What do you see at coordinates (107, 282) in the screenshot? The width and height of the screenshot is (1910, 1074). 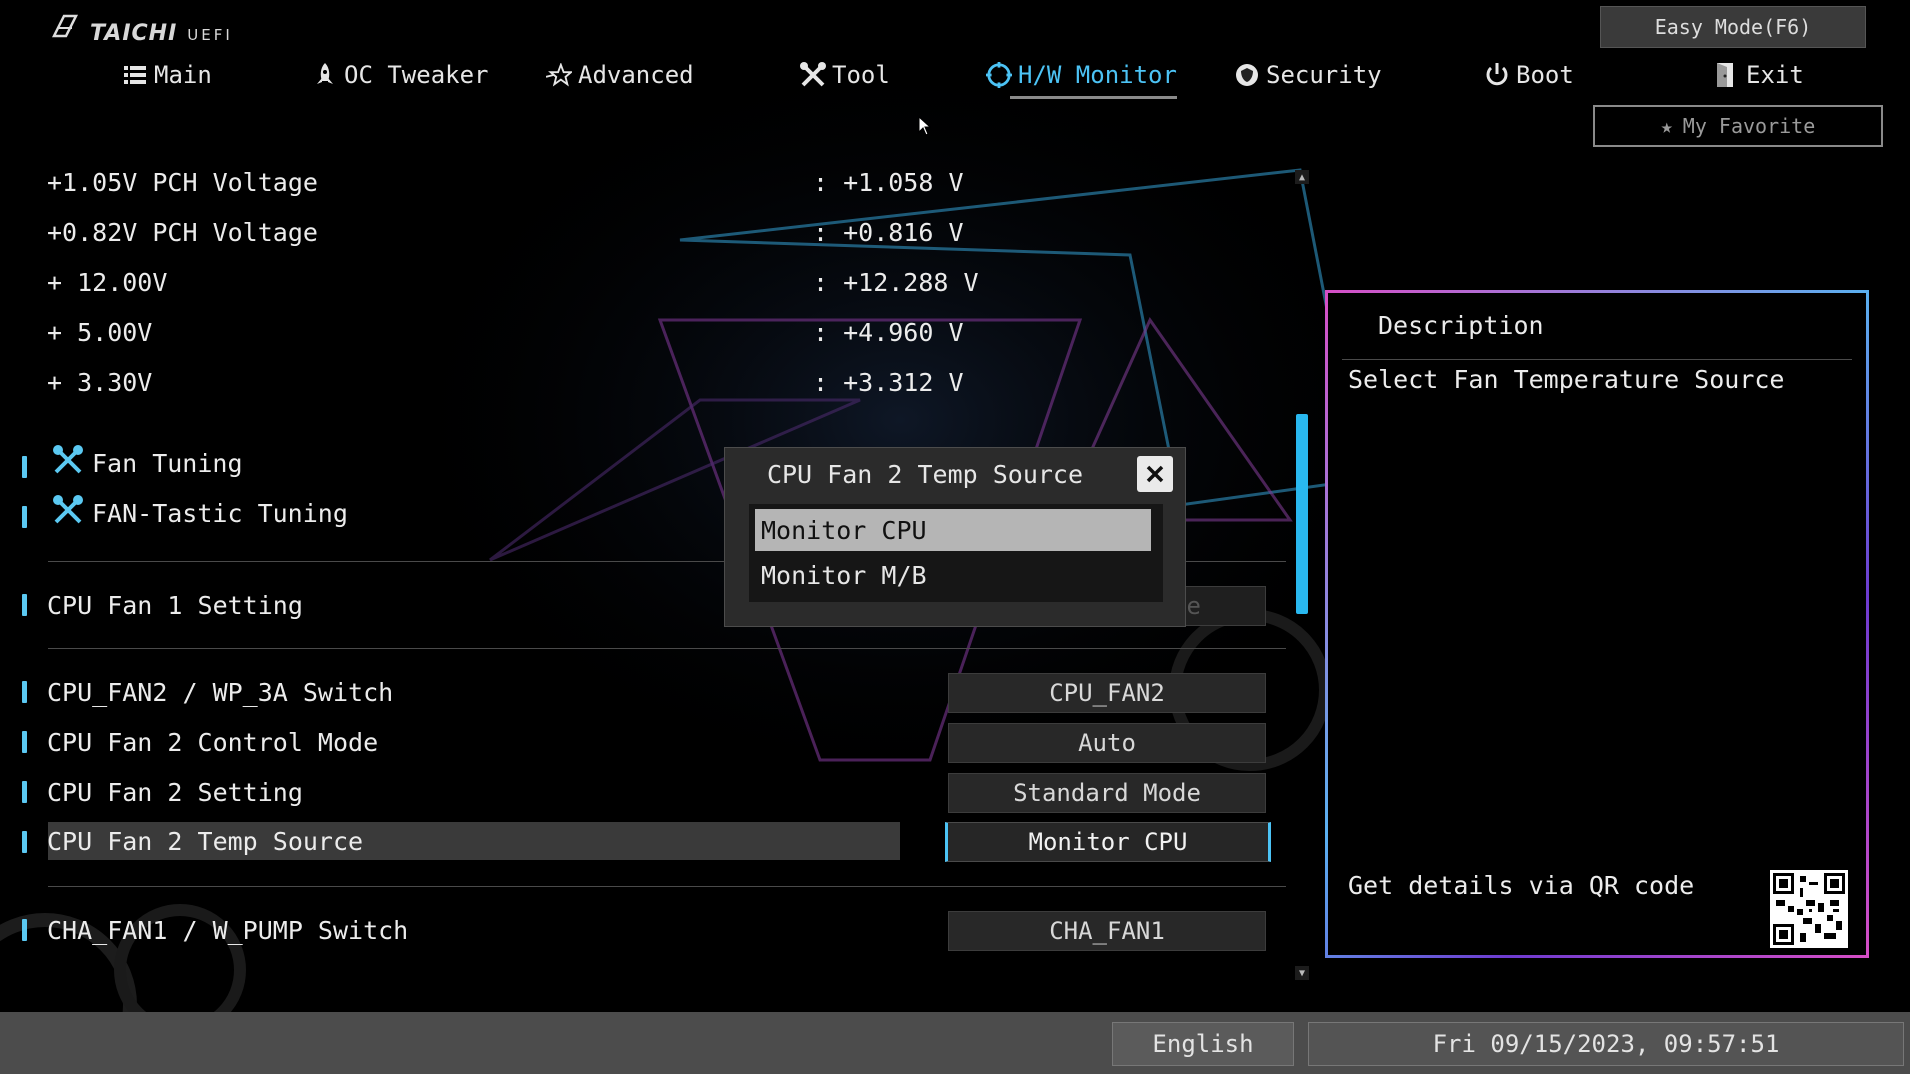 I see `voltage-label: + 12.00V` at bounding box center [107, 282].